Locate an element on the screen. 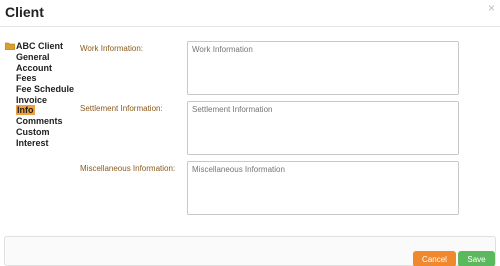 The height and width of the screenshot is (266, 500). tree-item-info: Info is located at coordinates (39, 110).